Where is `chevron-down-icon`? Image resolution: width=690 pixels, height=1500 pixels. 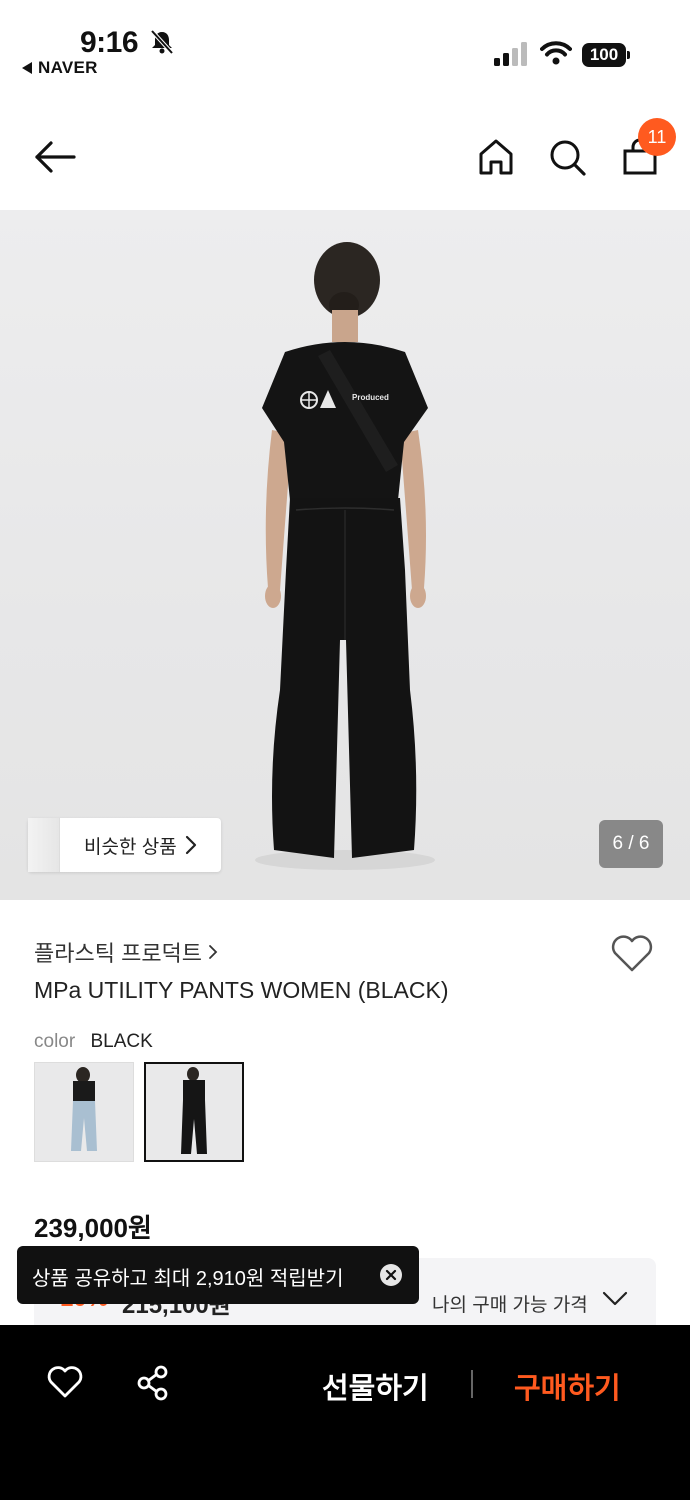
chevron-down-icon is located at coordinates (615, 1299).